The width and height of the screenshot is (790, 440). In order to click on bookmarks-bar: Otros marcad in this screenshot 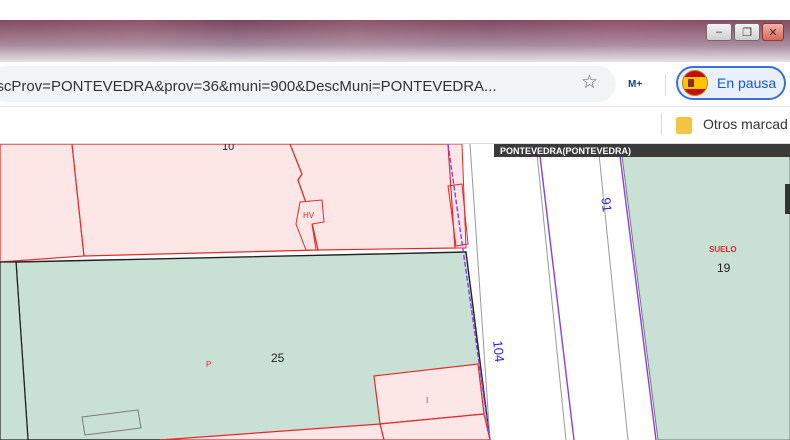, I will do `click(395, 125)`.